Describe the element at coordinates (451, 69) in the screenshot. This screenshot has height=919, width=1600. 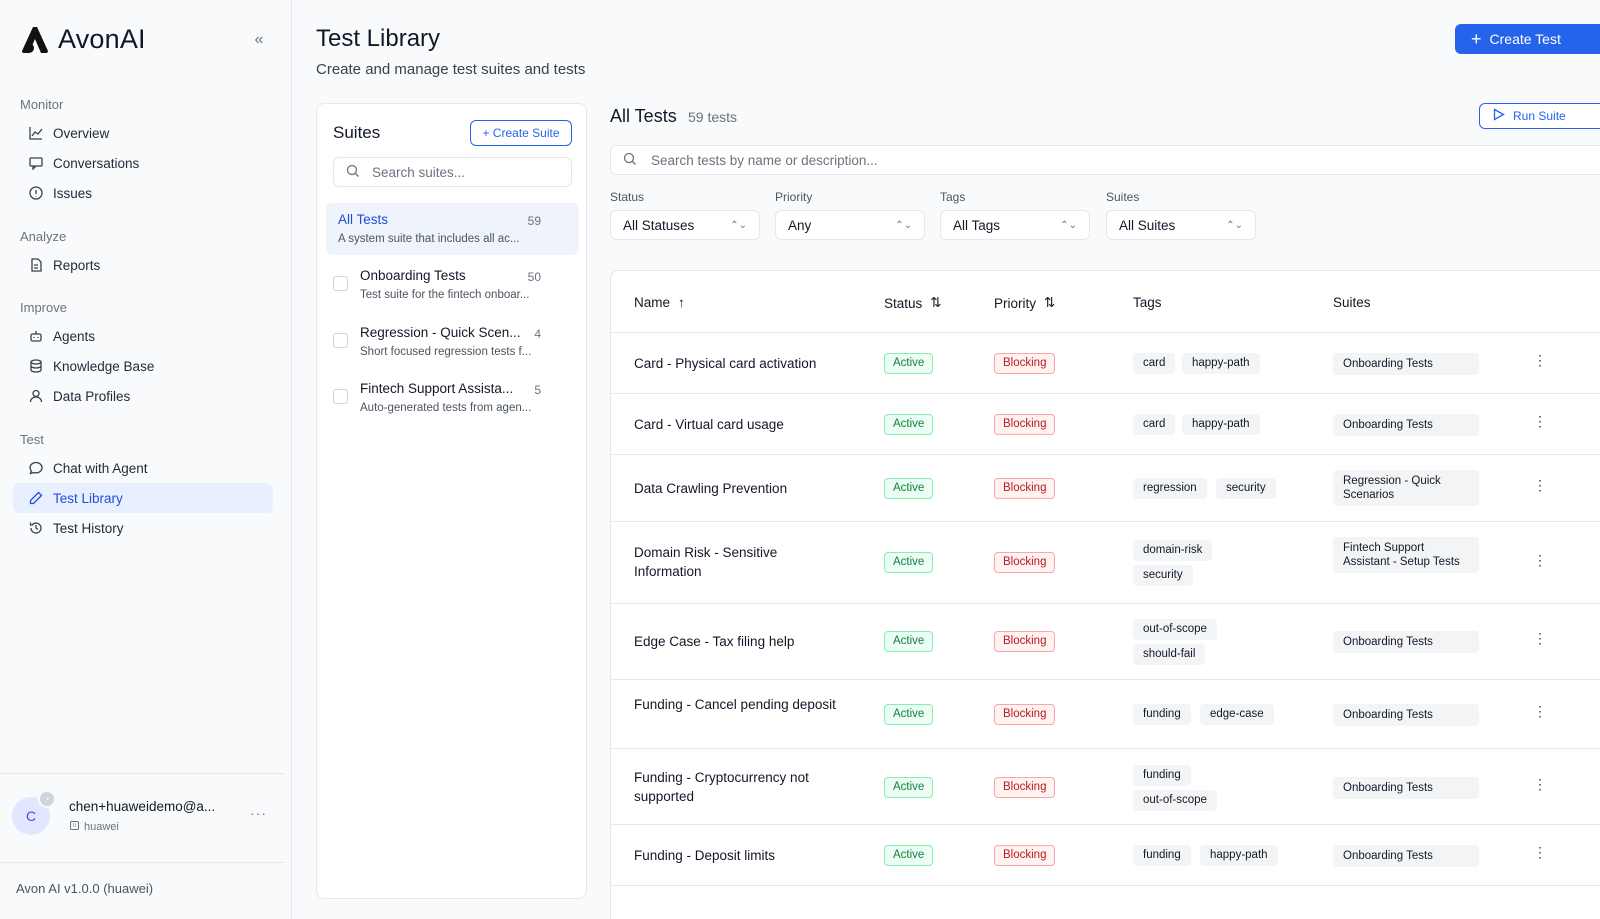
I see `page-subtitle: Create and manage test suites and tests` at that location.